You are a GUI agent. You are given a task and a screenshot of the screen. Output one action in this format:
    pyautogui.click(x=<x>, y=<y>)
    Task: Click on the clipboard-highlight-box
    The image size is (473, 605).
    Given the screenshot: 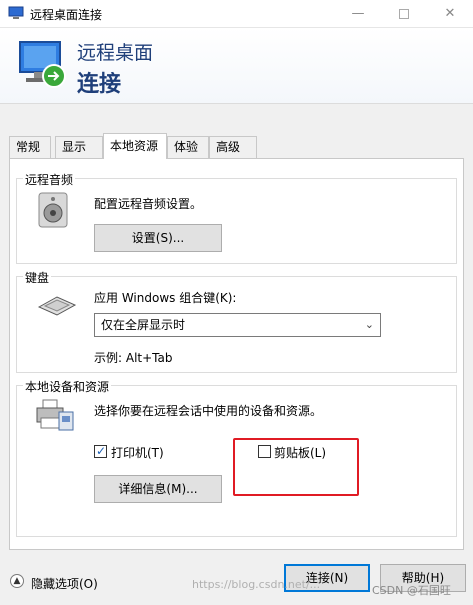 What is the action you would take?
    pyautogui.click(x=296, y=467)
    